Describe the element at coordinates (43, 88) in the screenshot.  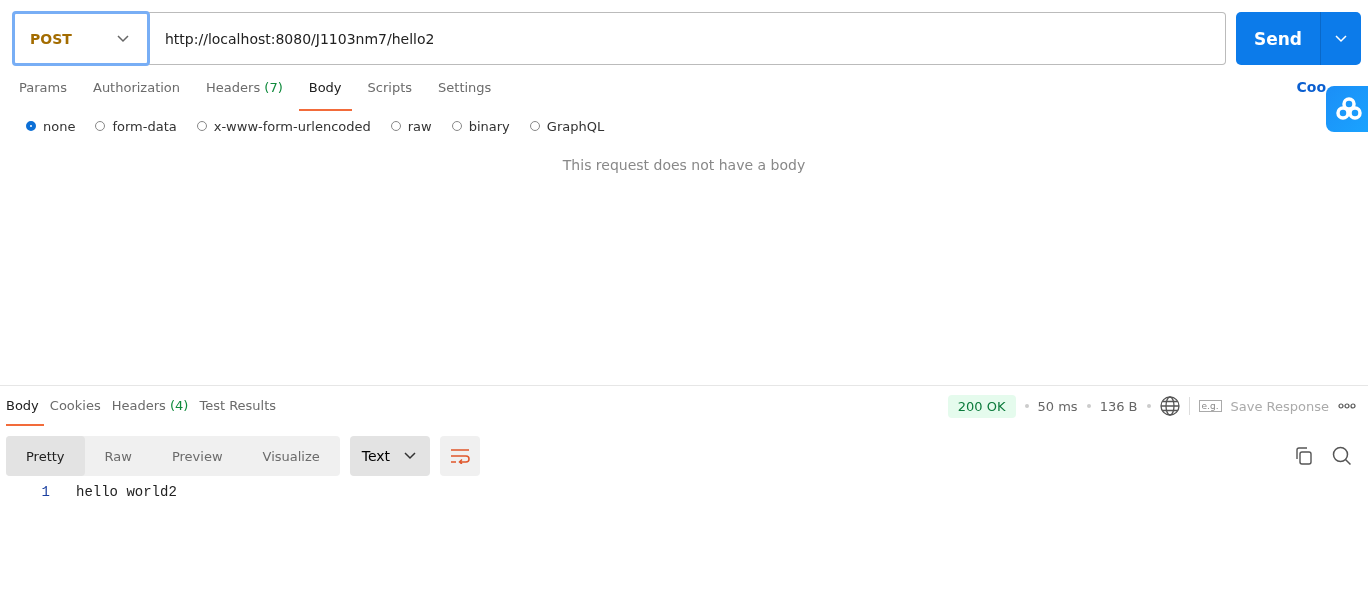
I see `tab: Params` at that location.